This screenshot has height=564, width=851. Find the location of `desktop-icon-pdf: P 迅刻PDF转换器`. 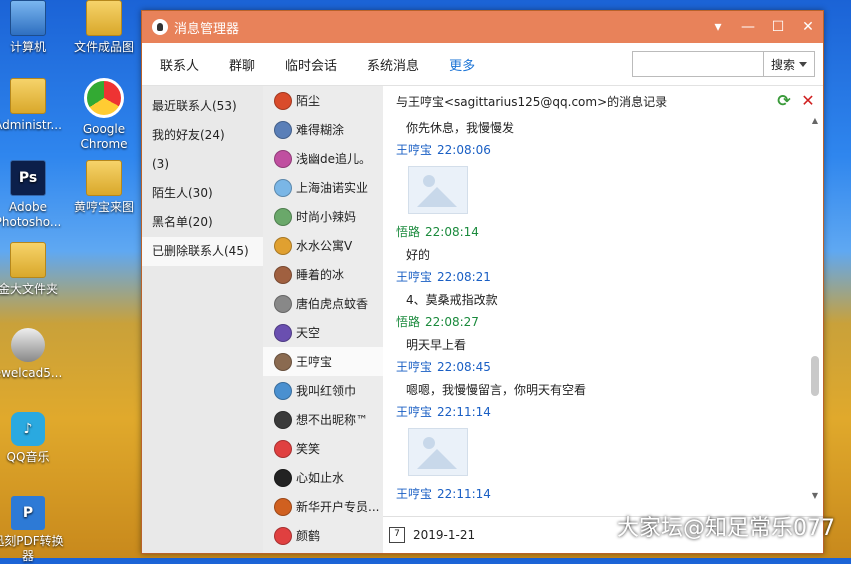

desktop-icon-pdf: P 迅刻PDF转换器 is located at coordinates (33, 530).